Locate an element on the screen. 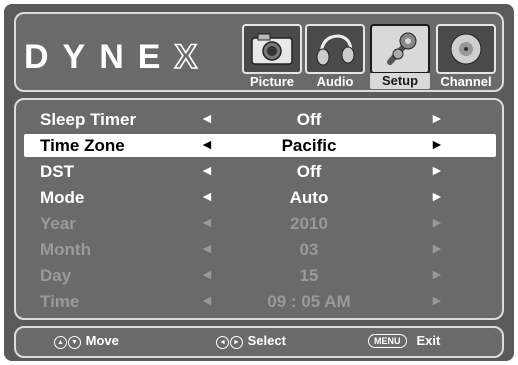 Image resolution: width=518 pixels, height=365 pixels. dynex-logo: DYNEX is located at coordinates (118, 57).